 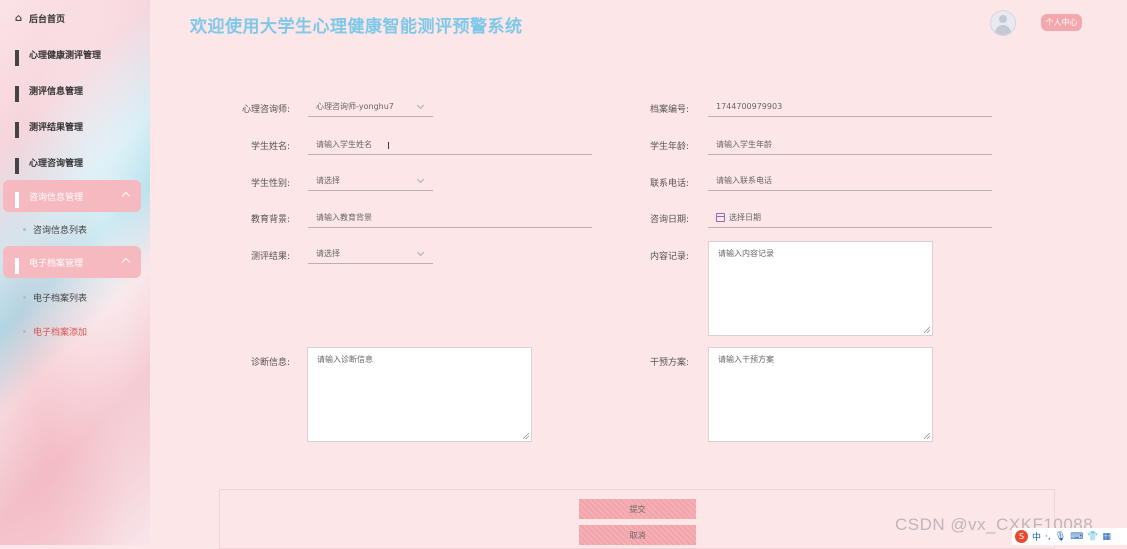 I want to click on sidebar-item-archive: 电子档案管理, so click(x=72, y=262).